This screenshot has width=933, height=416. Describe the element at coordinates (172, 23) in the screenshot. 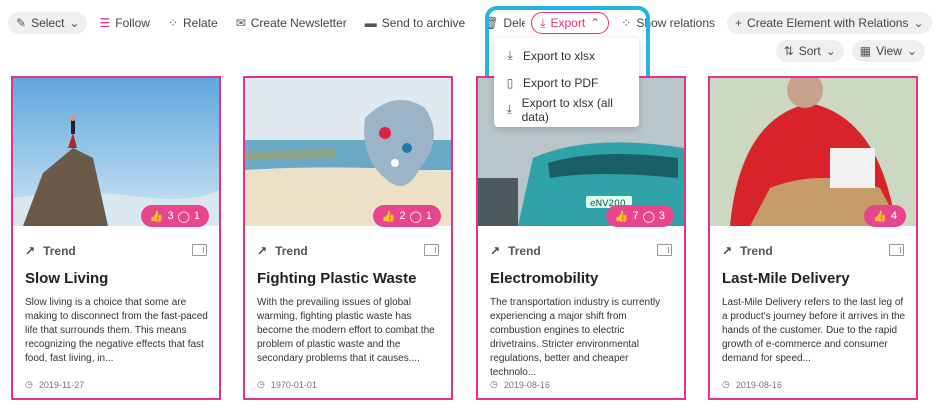

I see `relate-icon: ⁘` at that location.